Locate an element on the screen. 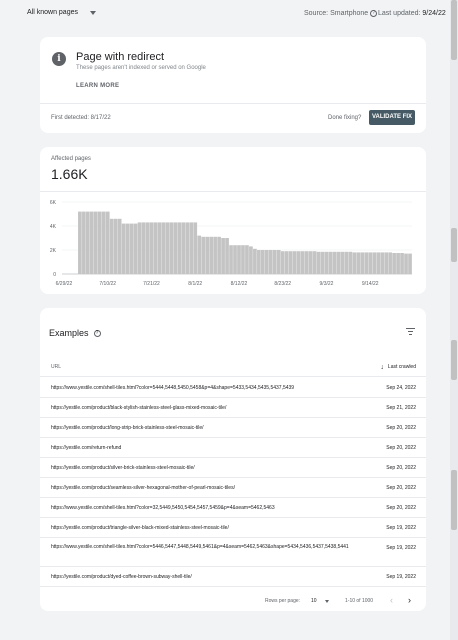 Image resolution: width=458 pixels, height=640 pixels. learn-more-link: LEARN MORE is located at coordinates (97, 86).